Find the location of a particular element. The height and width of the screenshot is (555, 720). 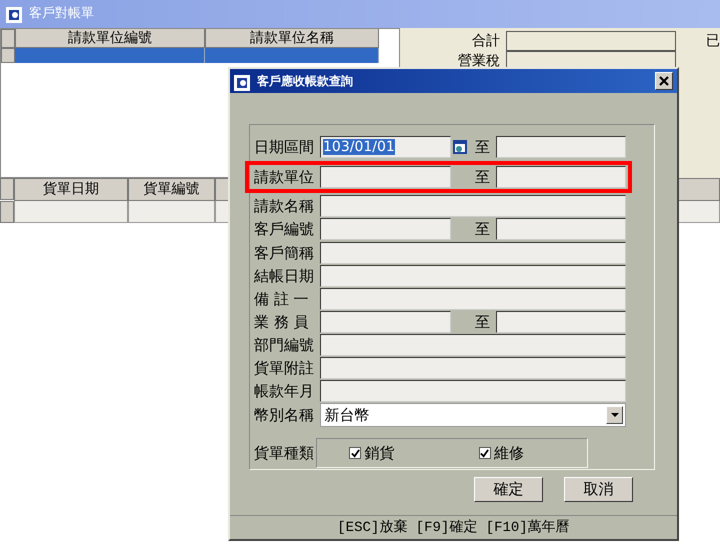

field-label: 帳款年月 is located at coordinates (284, 391).